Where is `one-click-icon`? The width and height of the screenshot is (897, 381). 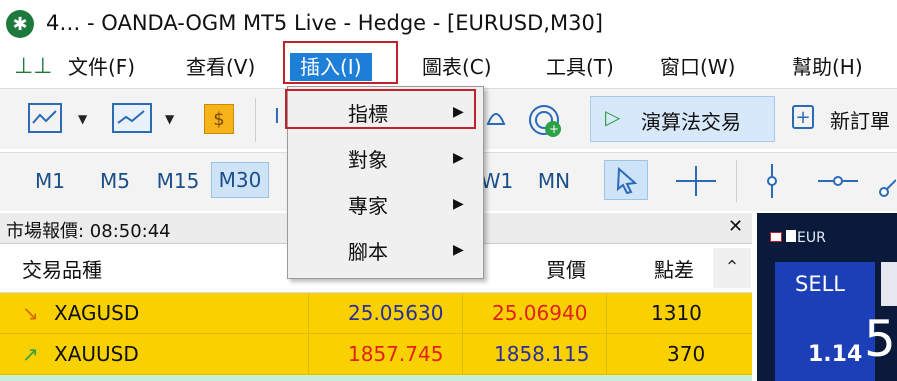
one-click-icon is located at coordinates (776, 237).